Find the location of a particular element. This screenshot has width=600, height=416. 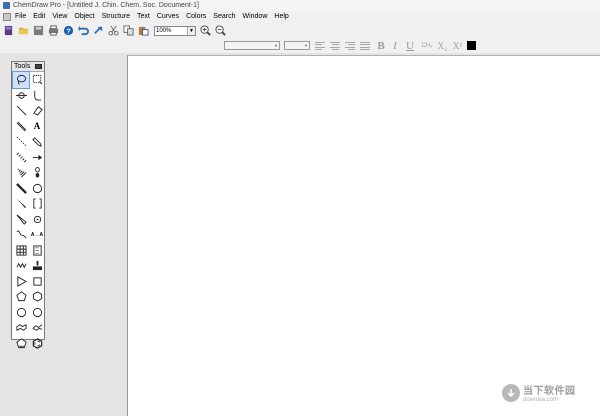

menu-text: Text is located at coordinates (143, 16).